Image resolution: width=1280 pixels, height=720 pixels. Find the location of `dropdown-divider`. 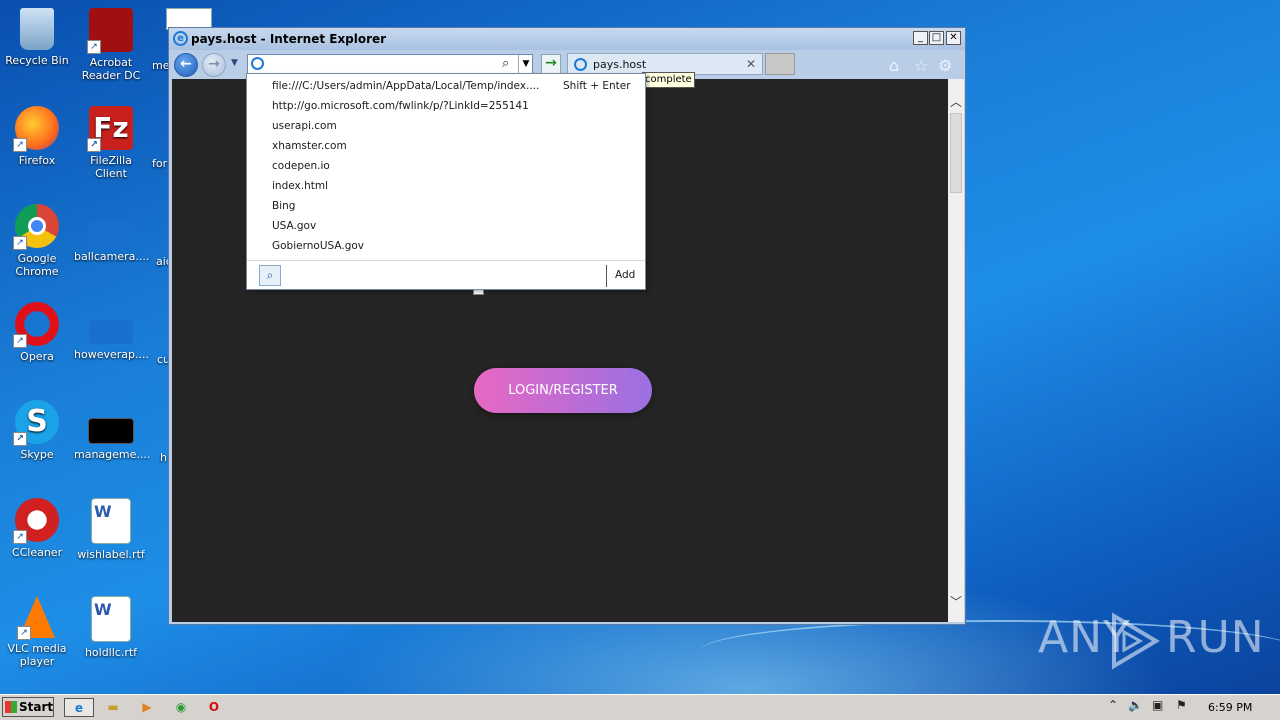

dropdown-divider is located at coordinates (446, 260).